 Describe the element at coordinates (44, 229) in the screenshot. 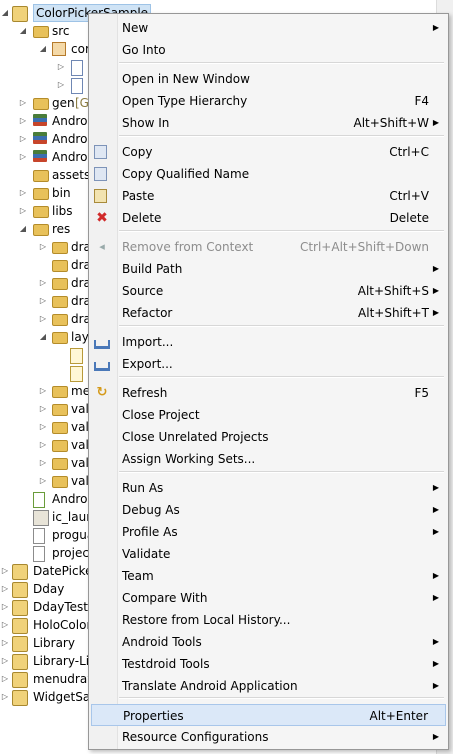

I see `tree-item: ◢ res` at that location.